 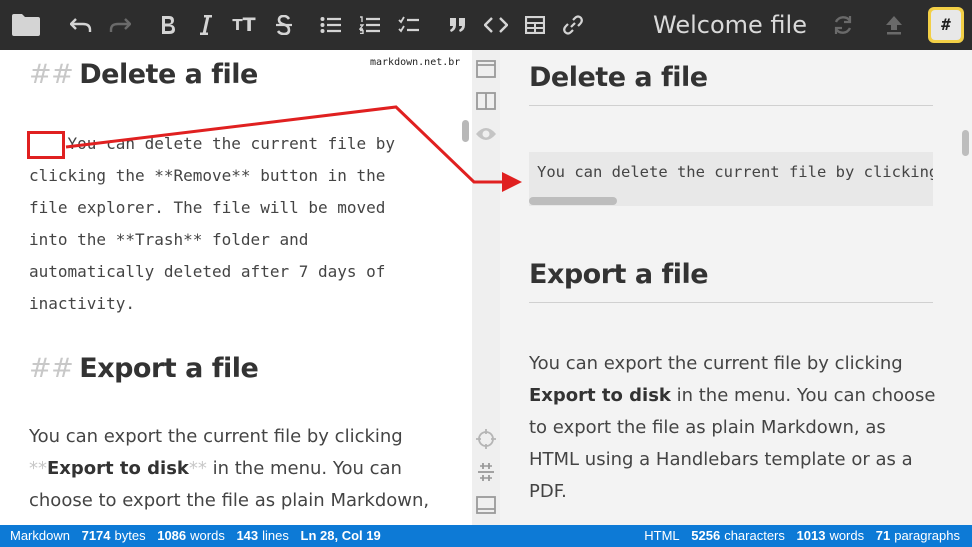 What do you see at coordinates (275, 535) in the screenshot?
I see `status-lines-label: lines` at bounding box center [275, 535].